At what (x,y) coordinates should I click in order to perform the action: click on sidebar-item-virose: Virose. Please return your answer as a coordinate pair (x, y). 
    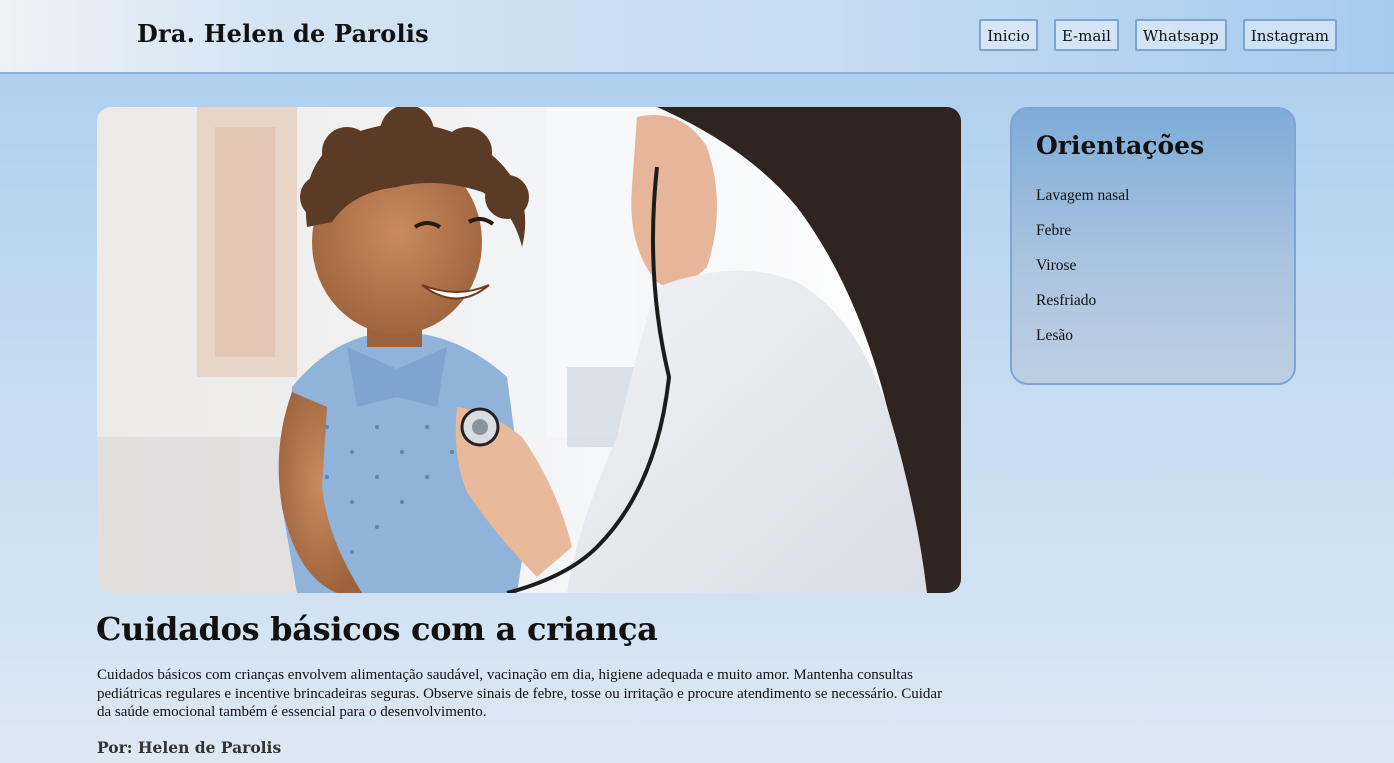
    Looking at the image, I should click on (1082, 274).